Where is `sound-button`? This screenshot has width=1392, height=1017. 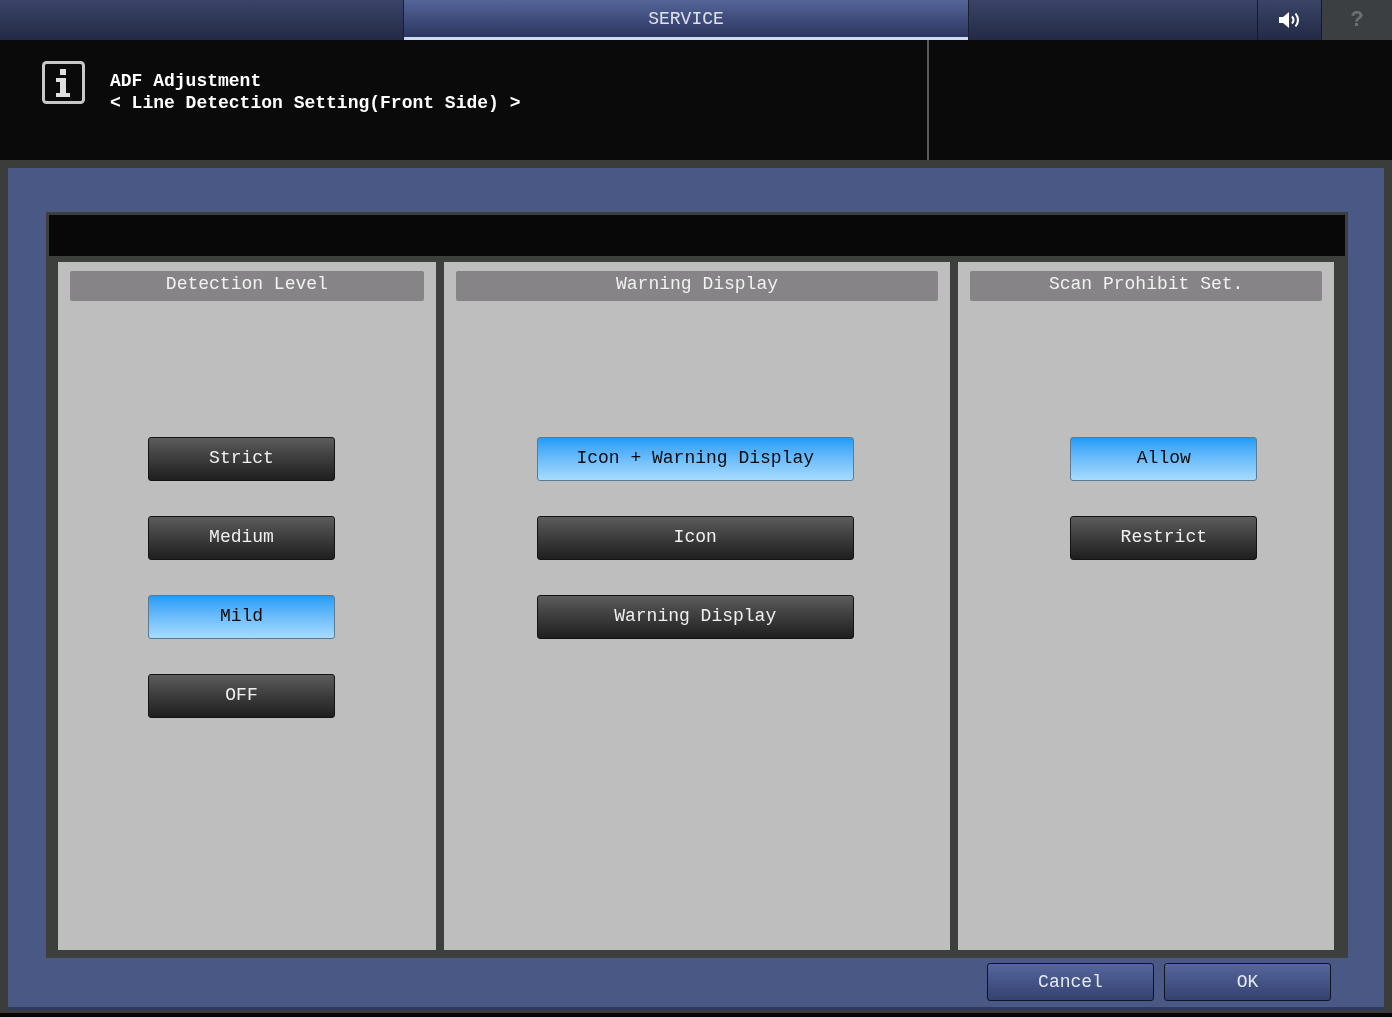
sound-button is located at coordinates (1289, 20).